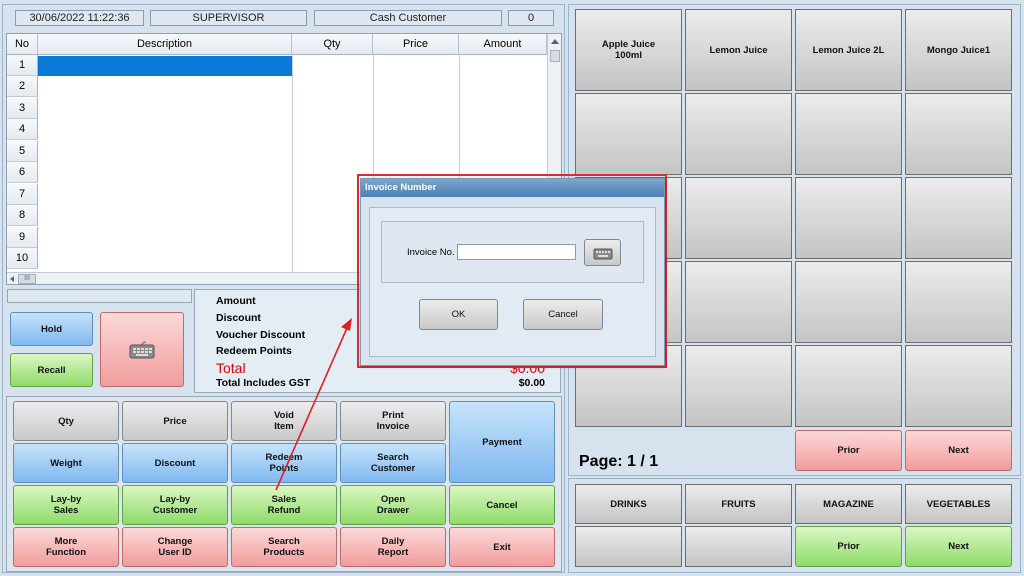  Describe the element at coordinates (512, 188) in the screenshot. I see `dialog-title-bar: Invoice Number` at that location.